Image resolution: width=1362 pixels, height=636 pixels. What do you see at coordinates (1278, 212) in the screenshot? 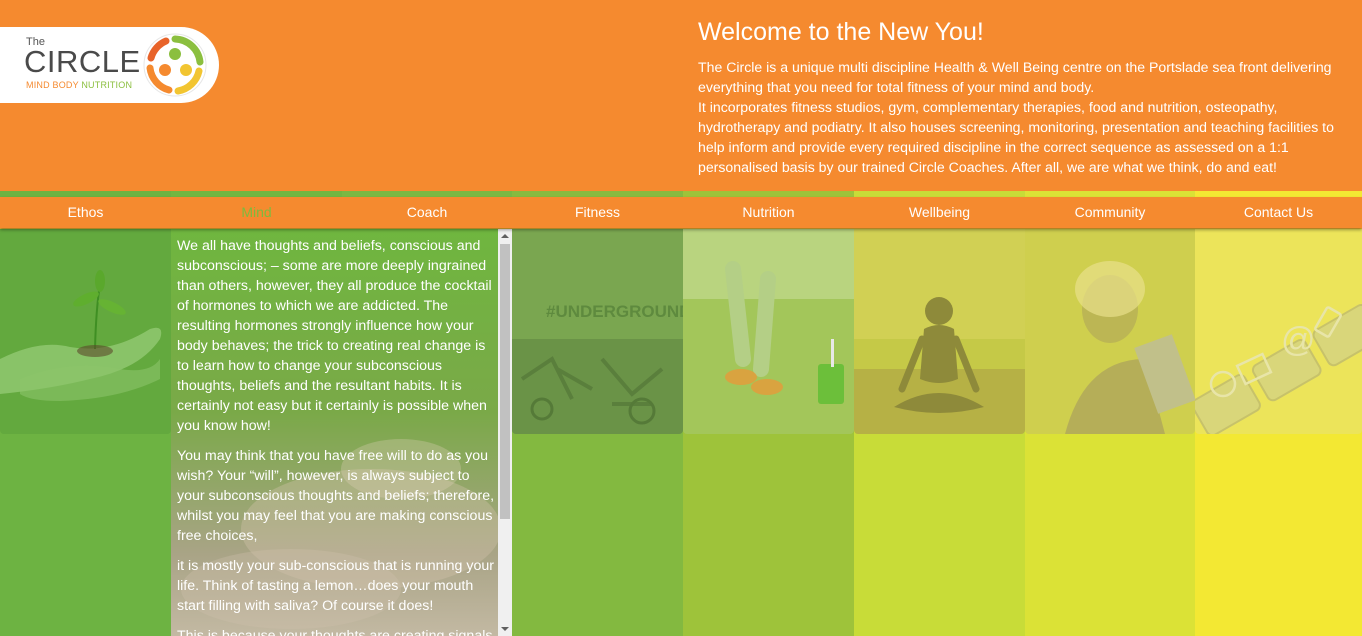
I see `nav-item-contact-us: Contact Us` at bounding box center [1278, 212].